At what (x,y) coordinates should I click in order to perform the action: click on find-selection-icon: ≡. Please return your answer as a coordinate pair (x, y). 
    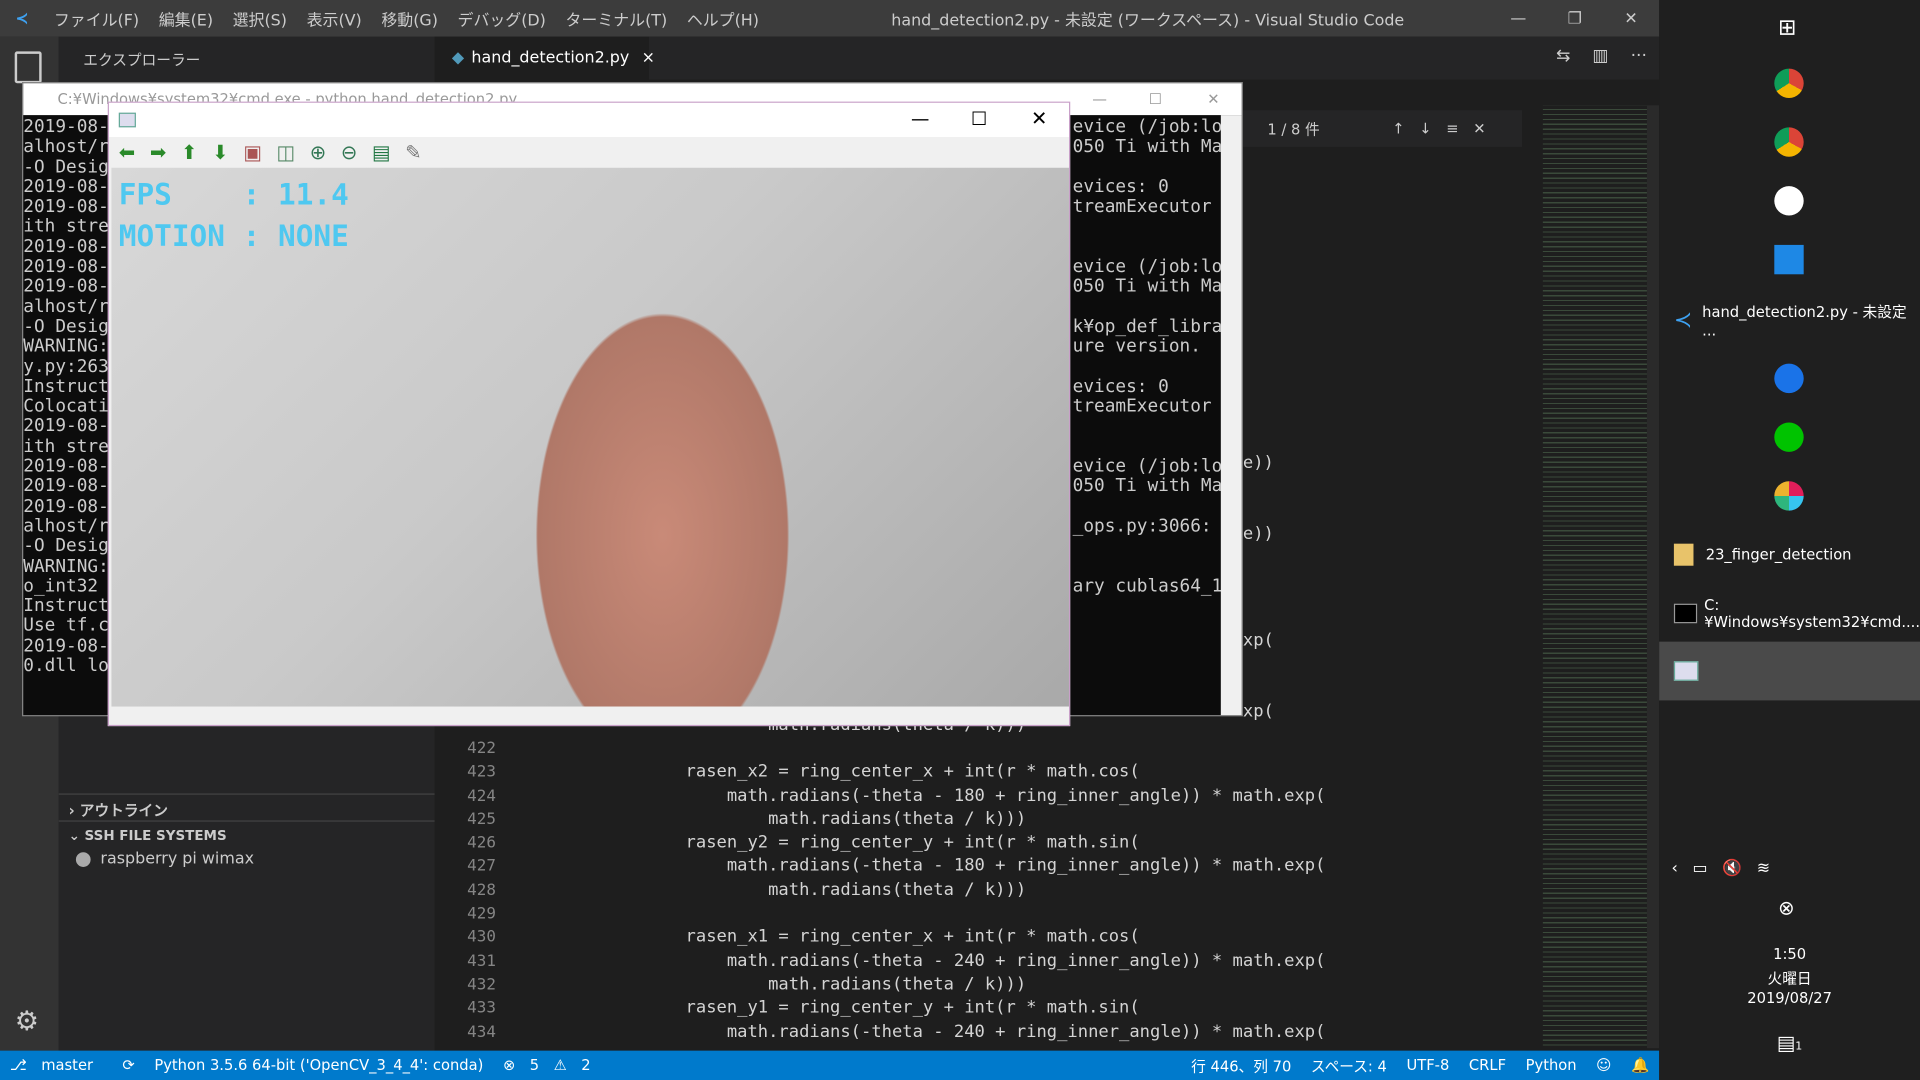
    Looking at the image, I should click on (1452, 128).